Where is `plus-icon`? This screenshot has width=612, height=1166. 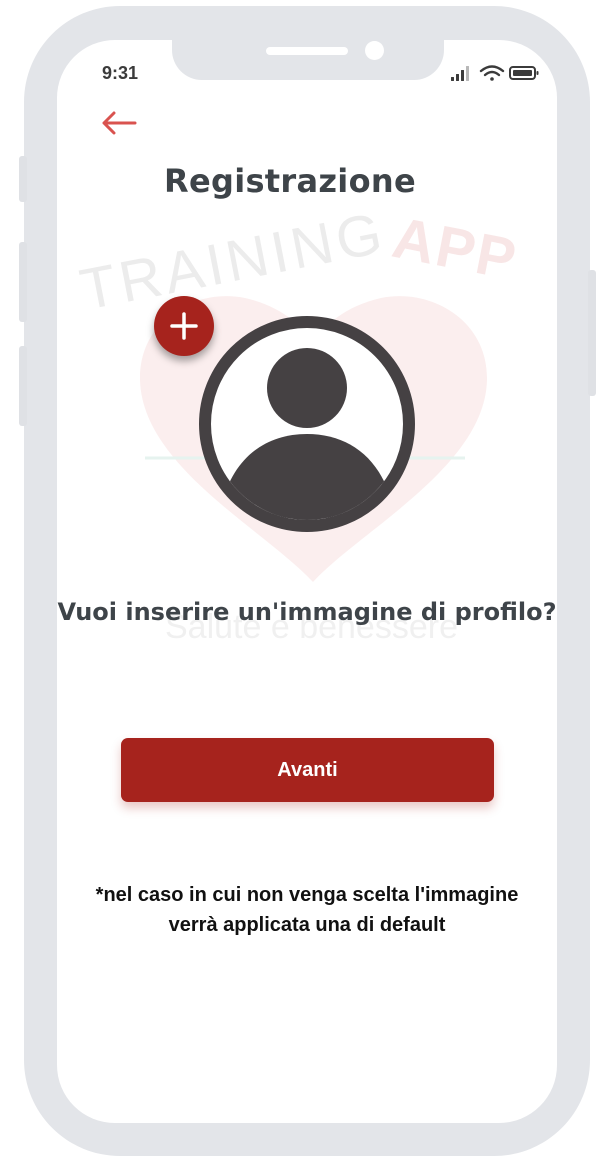 plus-icon is located at coordinates (184, 326).